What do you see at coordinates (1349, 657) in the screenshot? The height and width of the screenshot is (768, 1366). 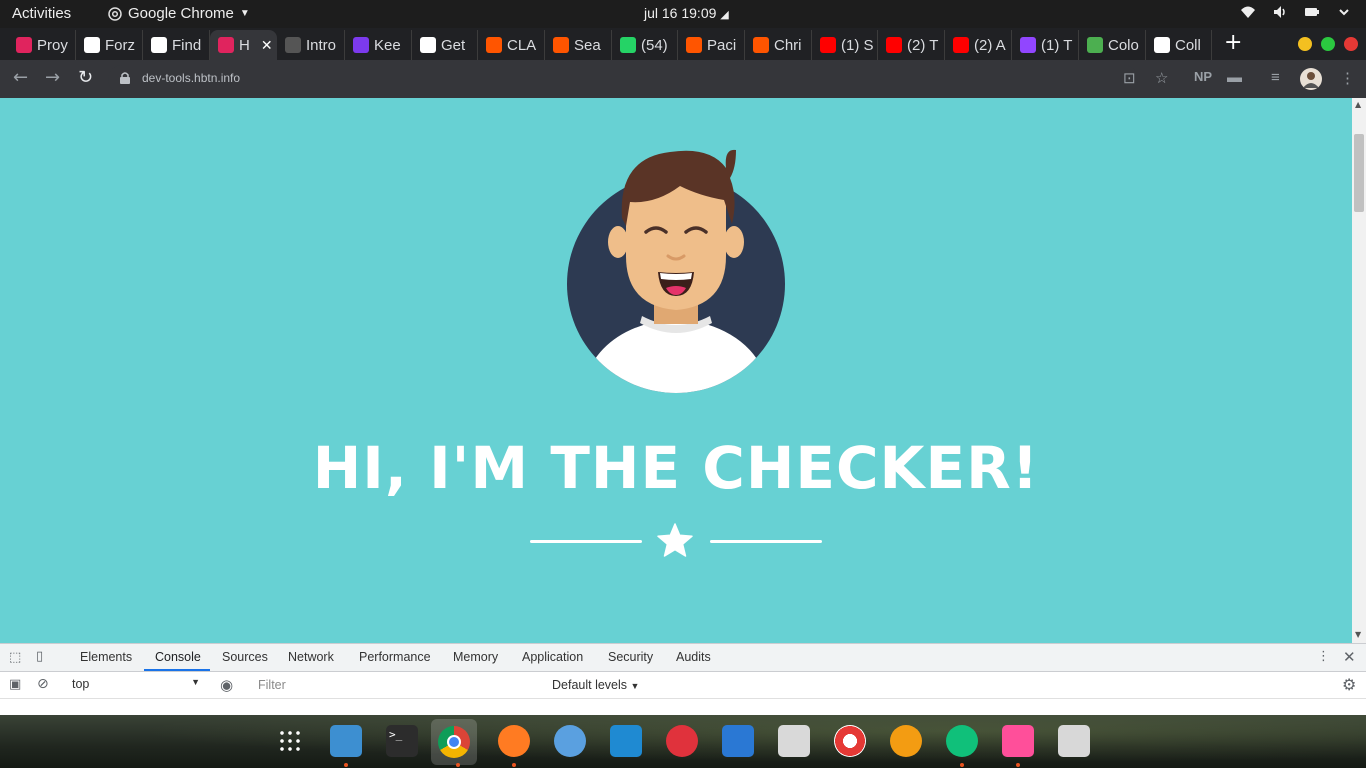 I see `close-devtools-icon: ✕` at bounding box center [1349, 657].